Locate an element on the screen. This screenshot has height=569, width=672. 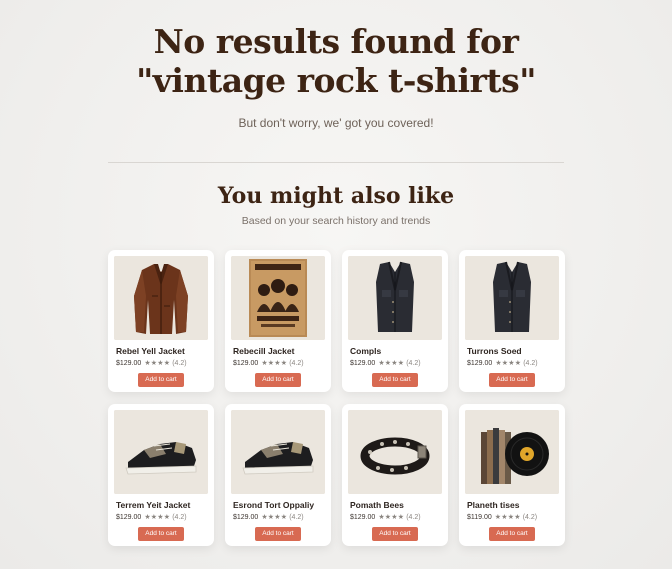
product-name: Turrons Soed is located at coordinates (494, 351).